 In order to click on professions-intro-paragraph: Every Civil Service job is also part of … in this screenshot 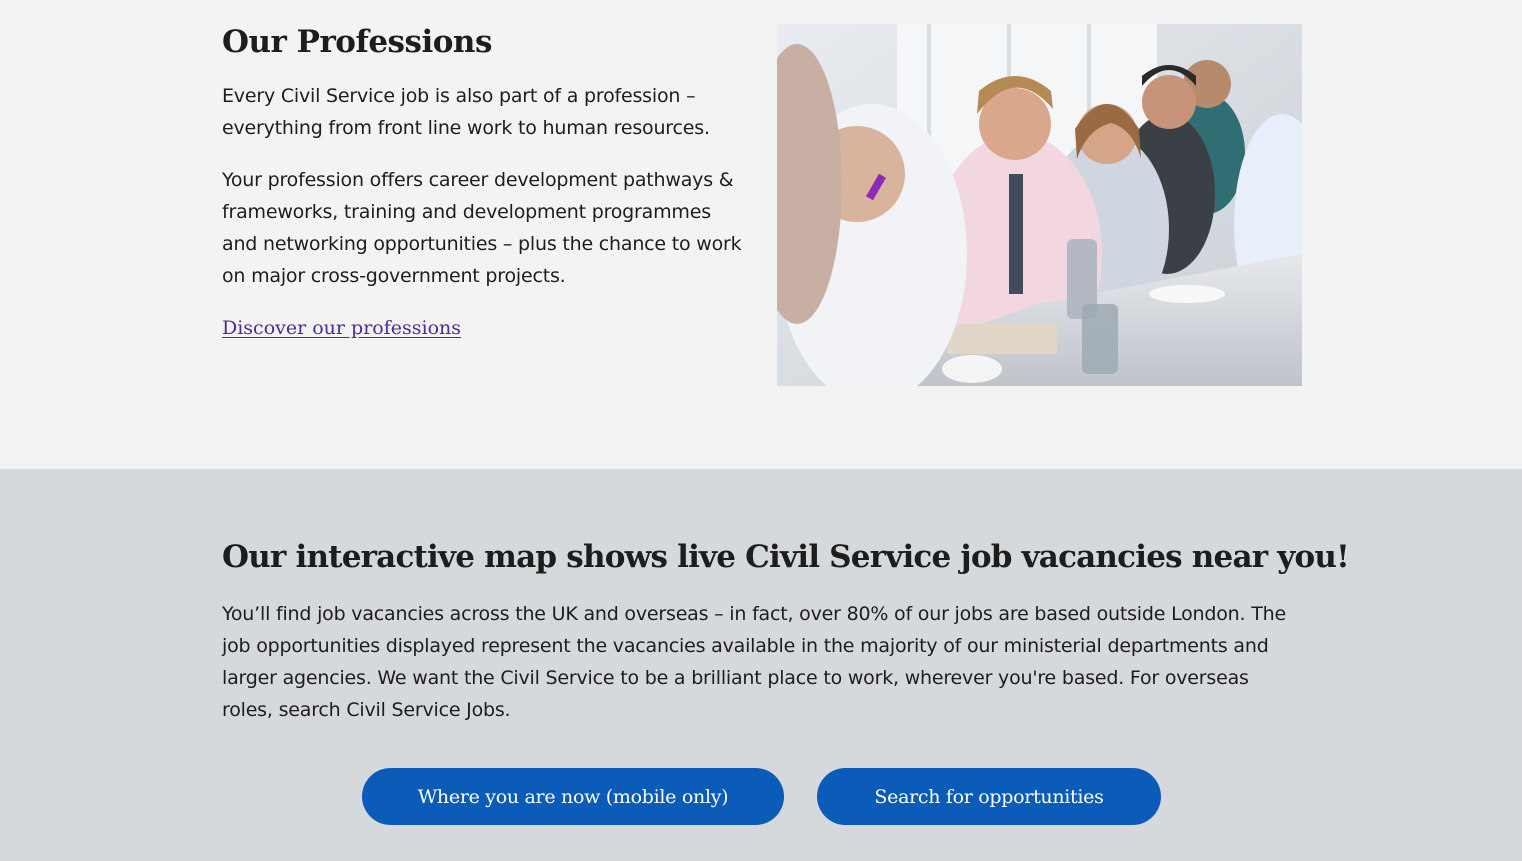, I will do `click(466, 112)`.